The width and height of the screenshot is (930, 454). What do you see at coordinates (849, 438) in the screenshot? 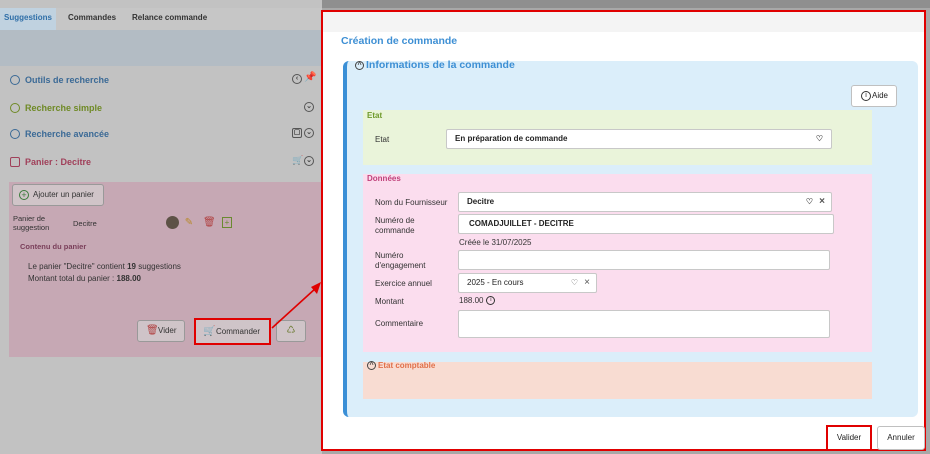
I see `valider-button: Valider` at bounding box center [849, 438].